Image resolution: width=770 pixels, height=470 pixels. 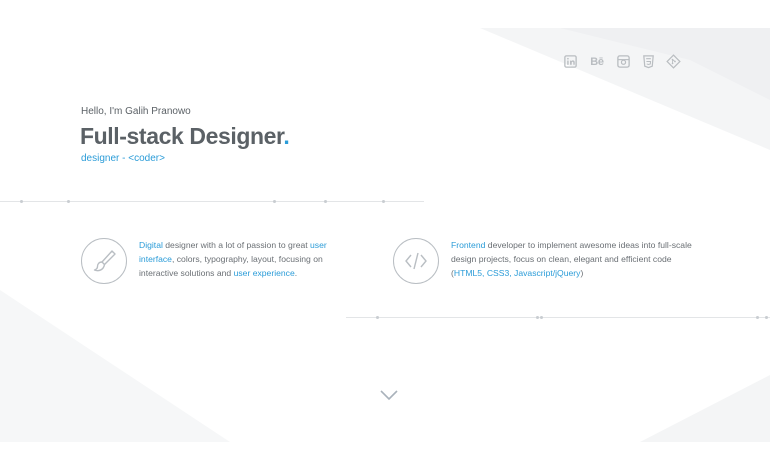 I want to click on highlight-user-experience: user experience, so click(x=264, y=273).